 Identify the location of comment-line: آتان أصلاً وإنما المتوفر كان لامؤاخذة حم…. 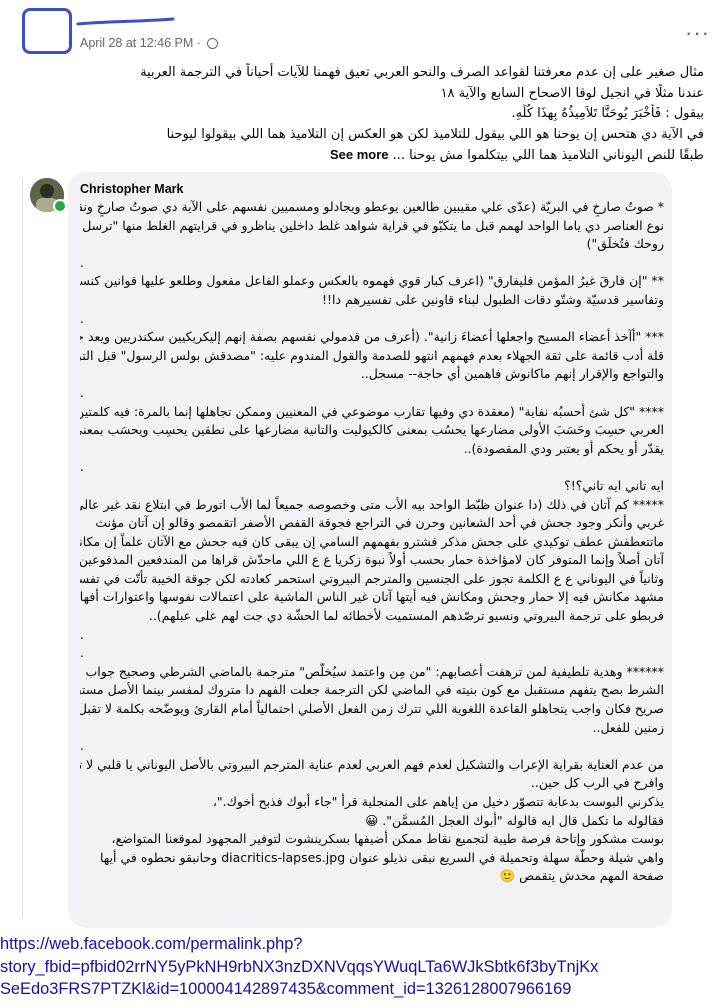
(372, 560).